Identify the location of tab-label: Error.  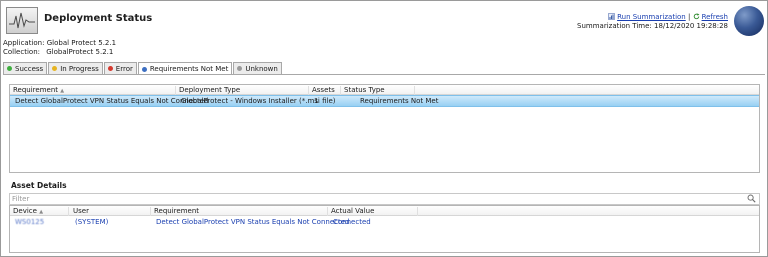
(124, 68).